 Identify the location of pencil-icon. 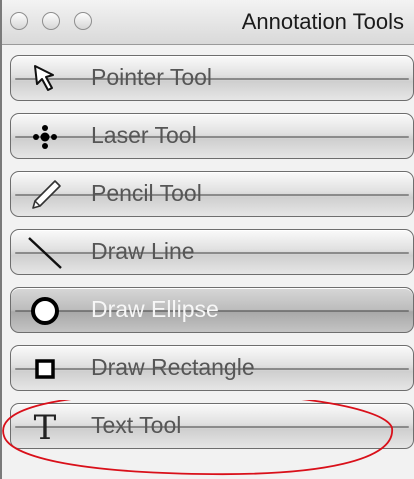
(45, 195).